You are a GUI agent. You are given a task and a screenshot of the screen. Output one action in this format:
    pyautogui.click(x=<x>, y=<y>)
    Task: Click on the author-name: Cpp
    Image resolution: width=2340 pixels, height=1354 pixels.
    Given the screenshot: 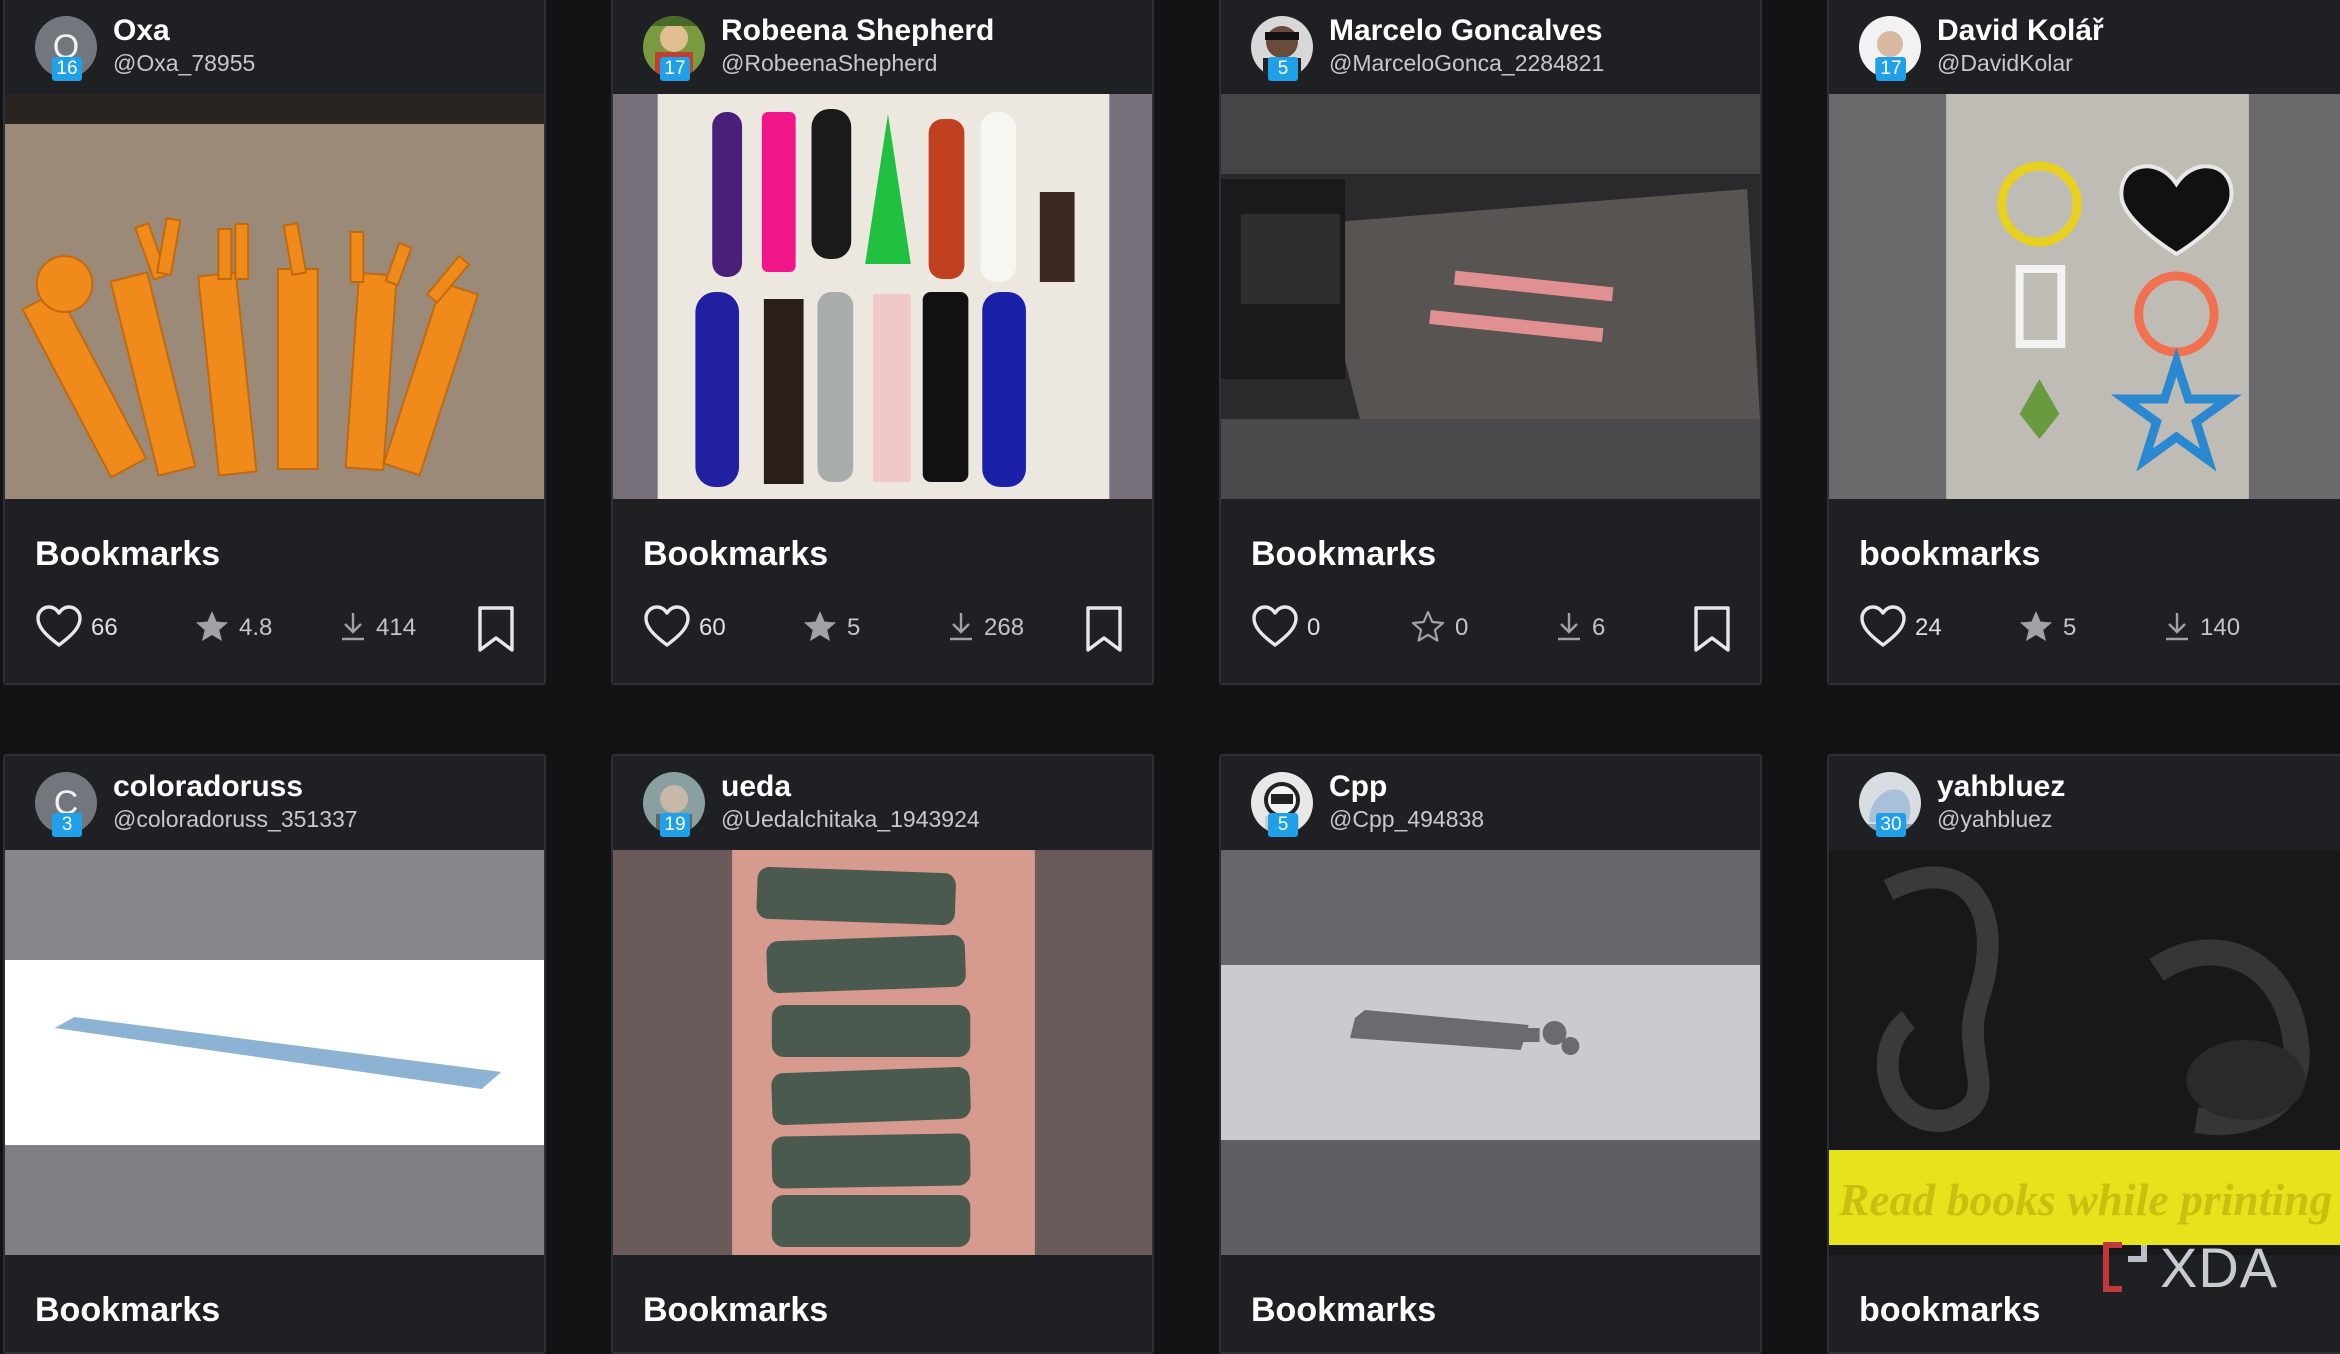 What is the action you would take?
    pyautogui.click(x=1358, y=787)
    